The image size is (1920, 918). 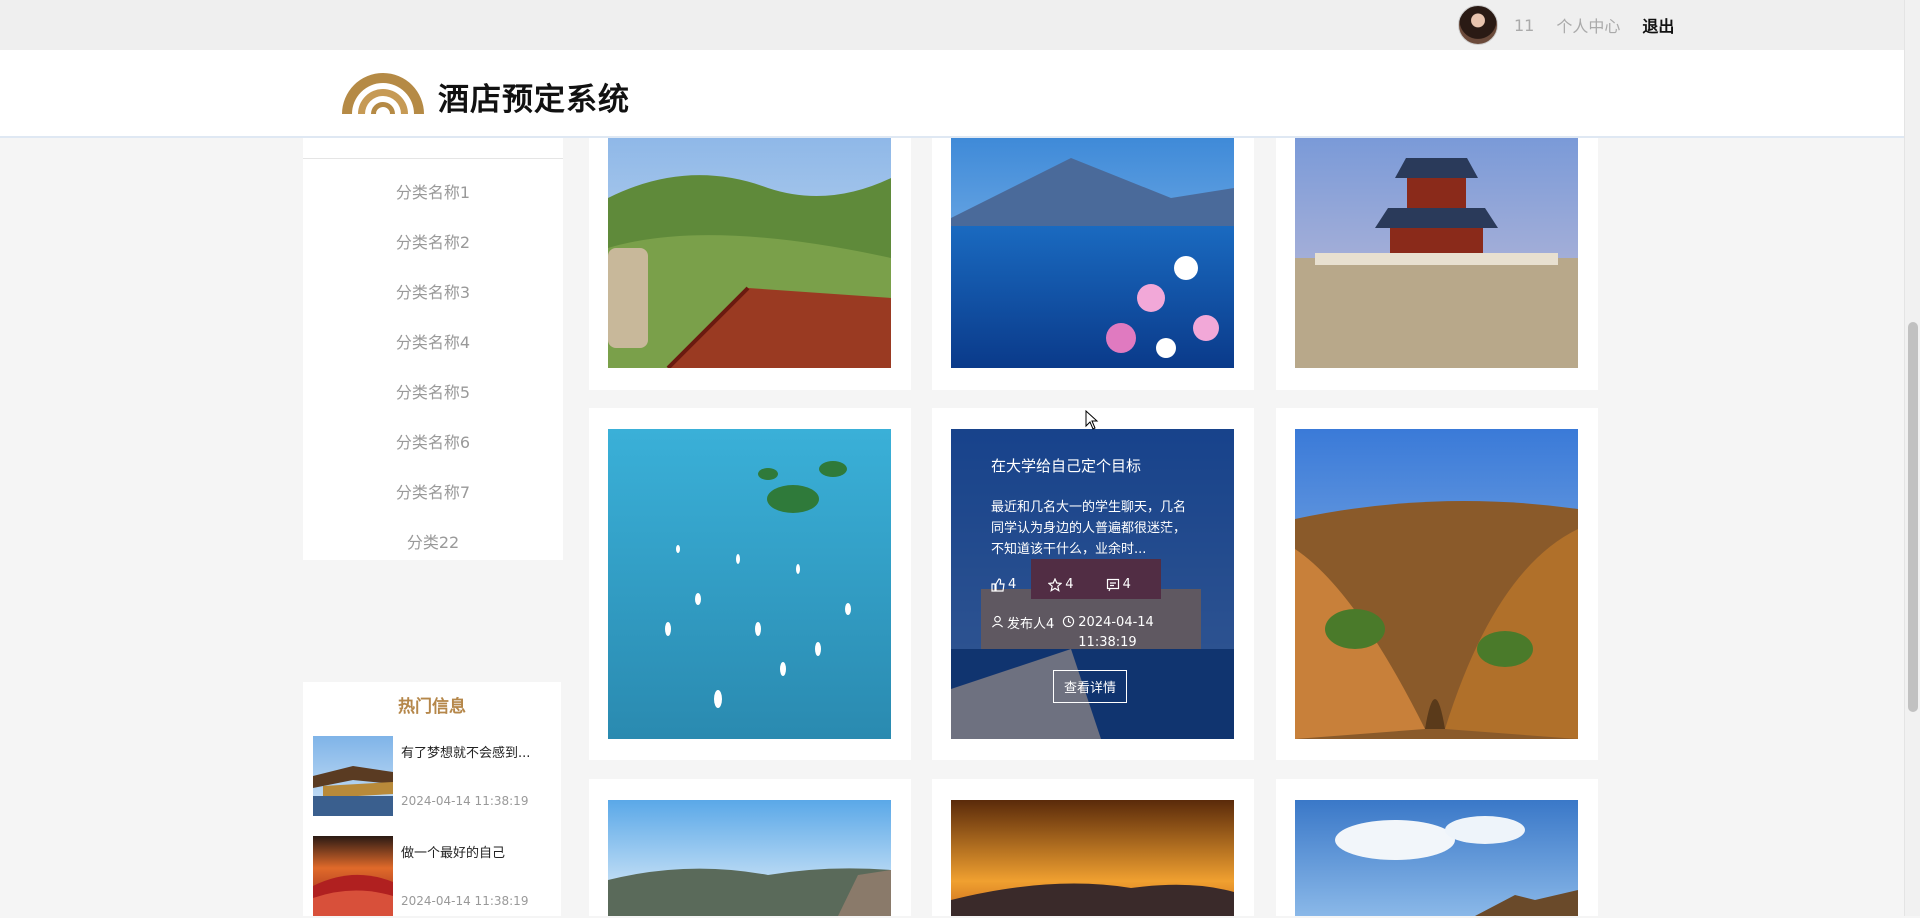 What do you see at coordinates (1126, 584) in the screenshot?
I see `comments-count: 4` at bounding box center [1126, 584].